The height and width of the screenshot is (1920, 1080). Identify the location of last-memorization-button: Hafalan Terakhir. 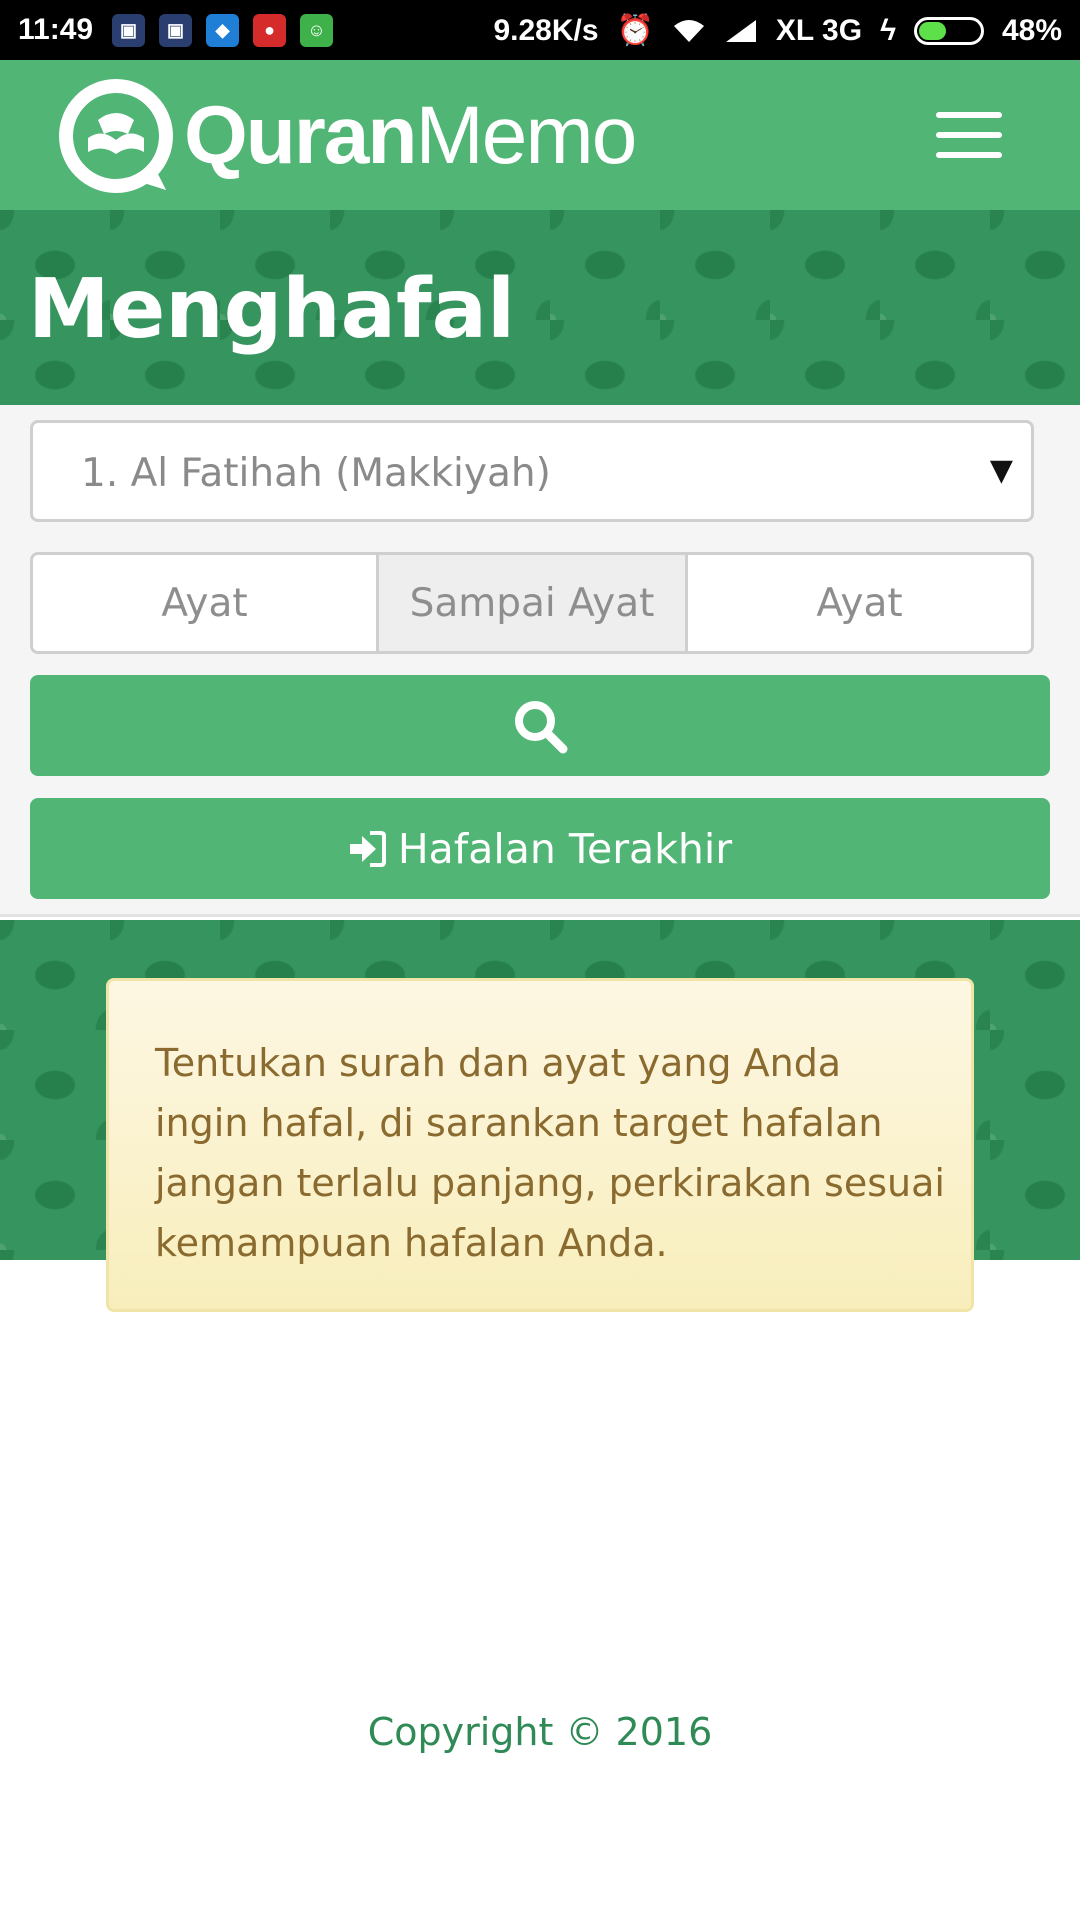
(540, 848).